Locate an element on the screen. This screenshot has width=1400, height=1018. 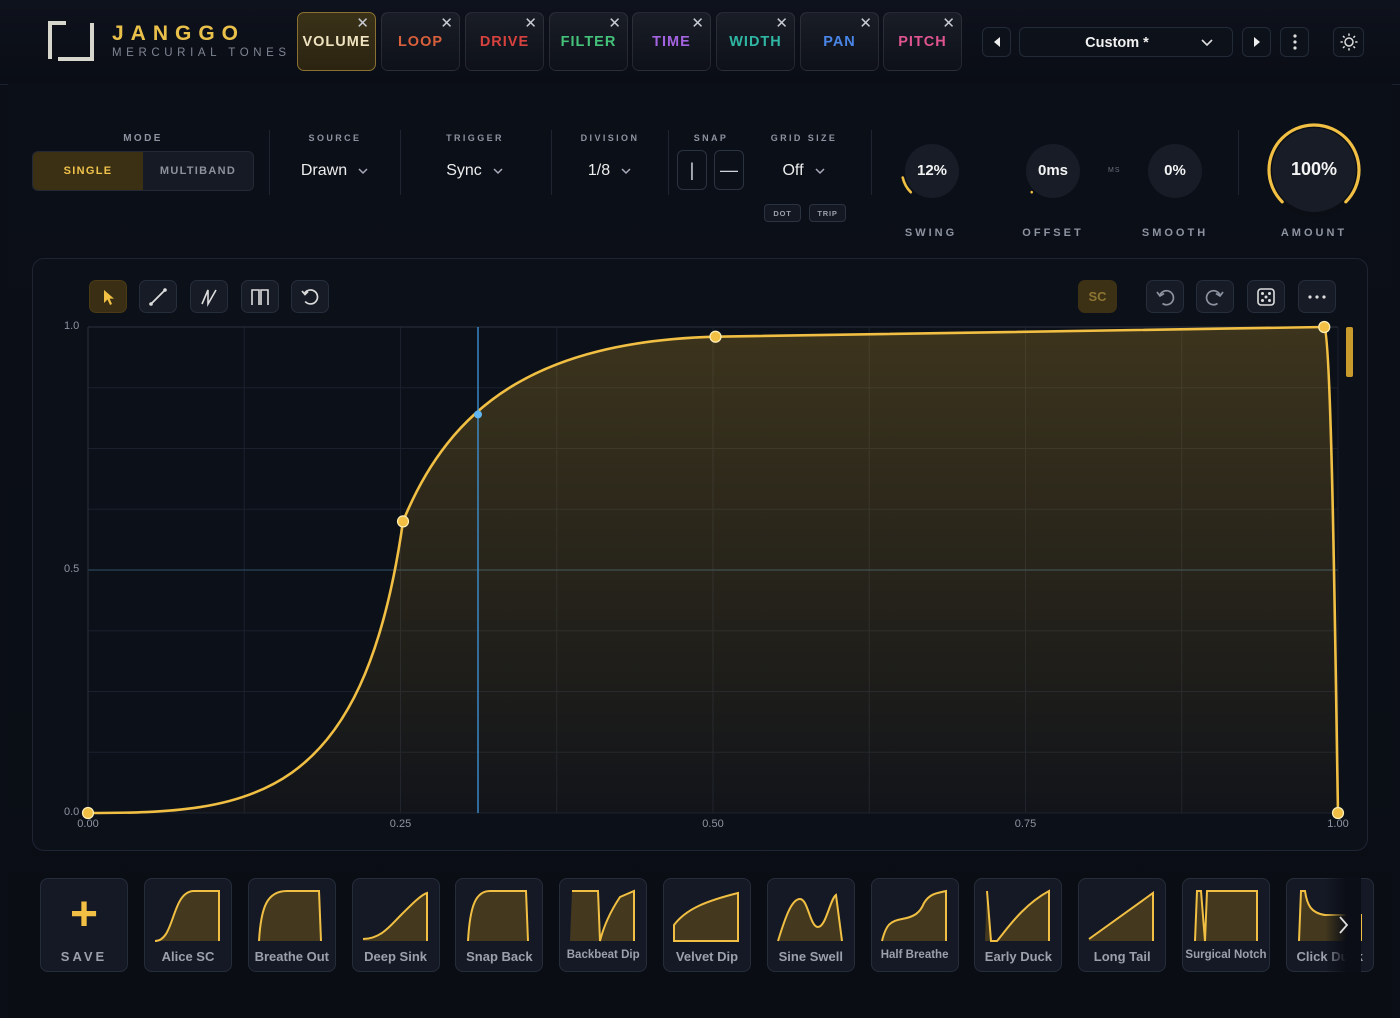
preset-tile: Deep Sink is located at coordinates (395, 925).